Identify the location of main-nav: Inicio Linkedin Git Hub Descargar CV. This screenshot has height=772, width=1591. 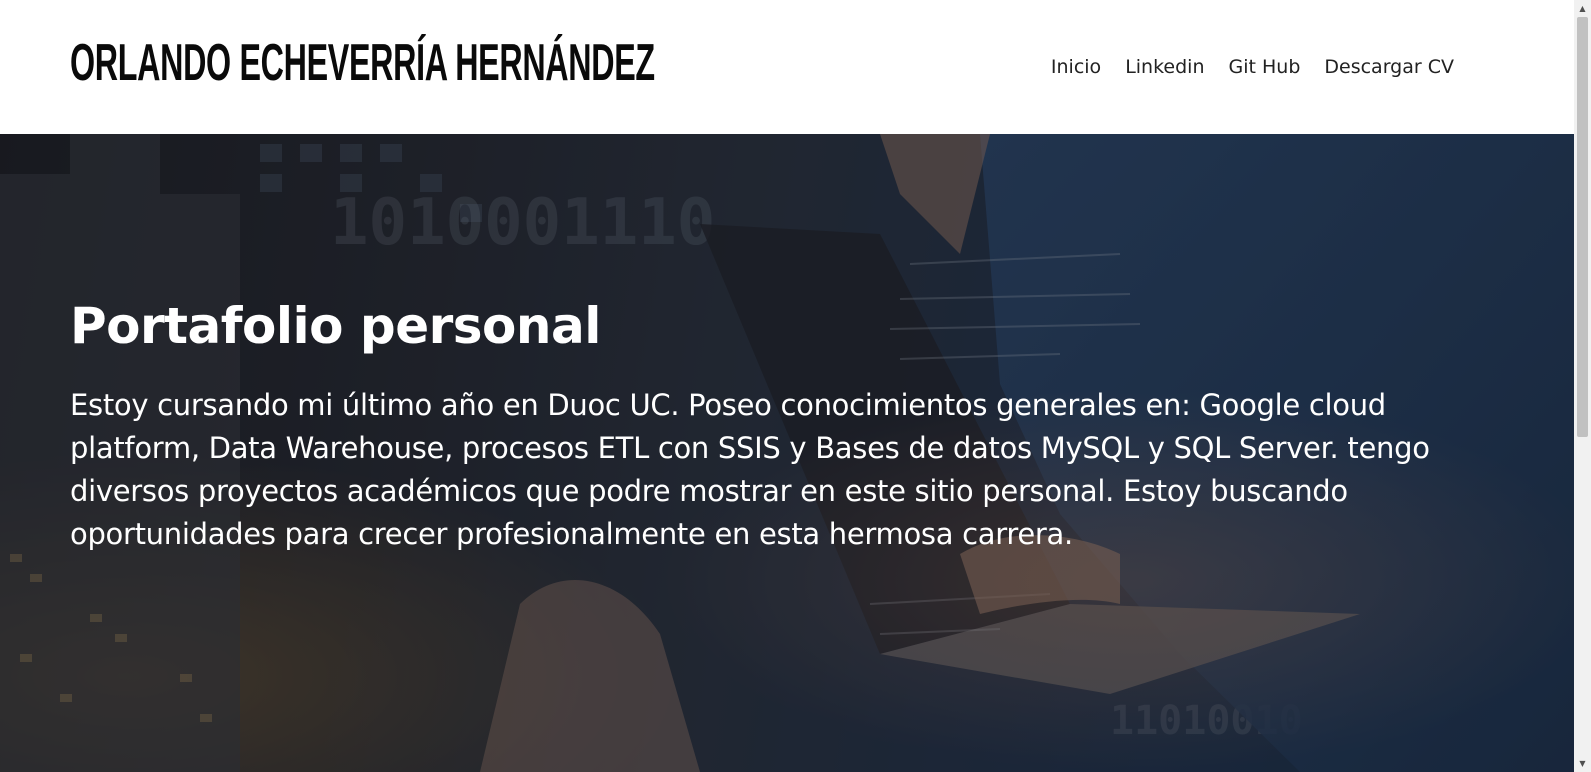
(1252, 67).